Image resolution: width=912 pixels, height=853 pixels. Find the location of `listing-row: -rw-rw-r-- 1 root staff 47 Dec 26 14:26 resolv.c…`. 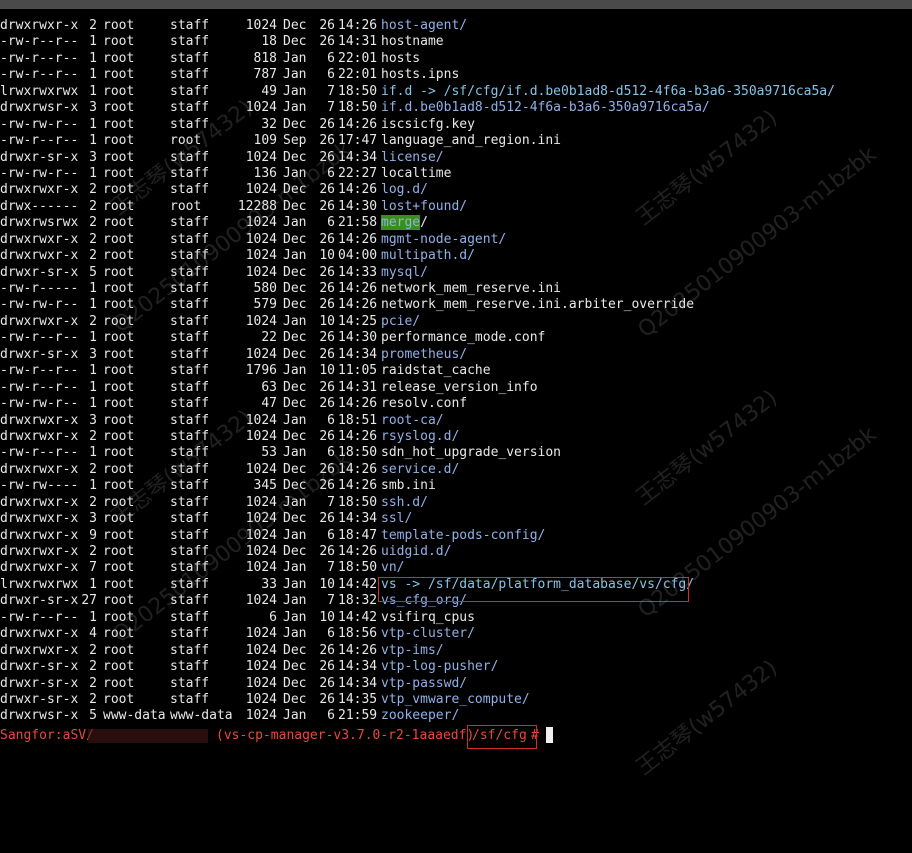

listing-row: -rw-rw-r-- 1 root staff 47 Dec 26 14:26 resolv.c… is located at coordinates (456, 404).